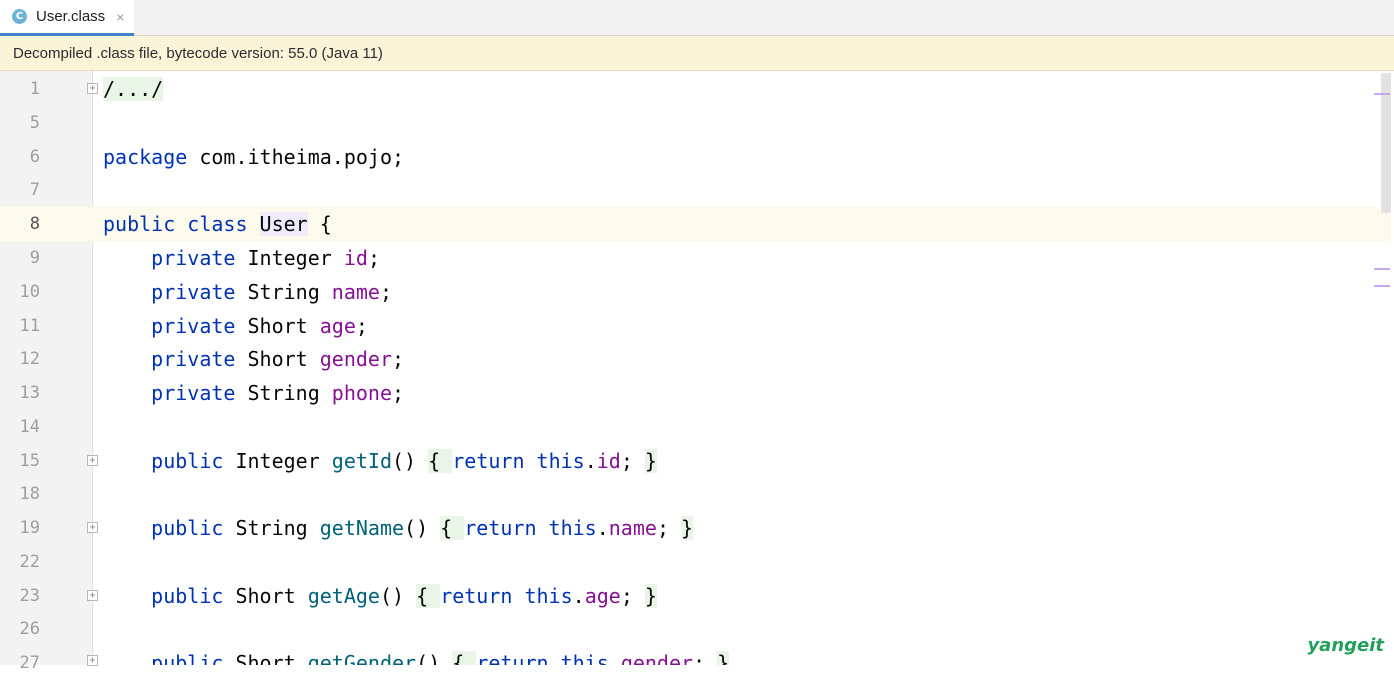 The height and width of the screenshot is (680, 1394). I want to click on tab-user-class: C User.class ×, so click(67, 18).